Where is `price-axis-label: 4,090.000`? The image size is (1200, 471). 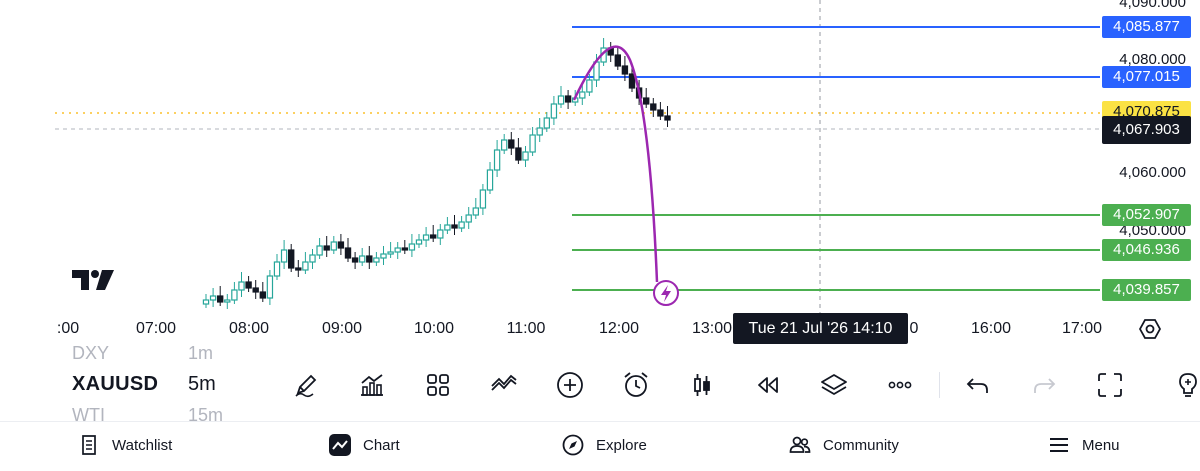
price-axis-label: 4,090.000 is located at coordinates (1152, 5).